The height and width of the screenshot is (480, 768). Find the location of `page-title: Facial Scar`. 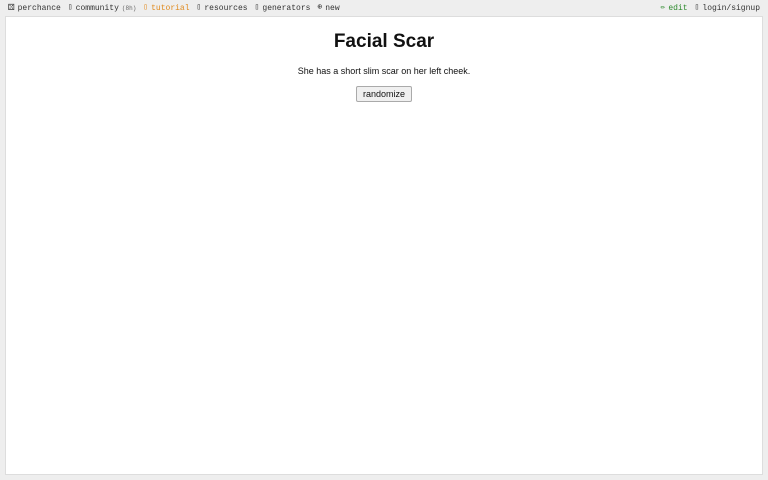

page-title: Facial Scar is located at coordinates (384, 41).